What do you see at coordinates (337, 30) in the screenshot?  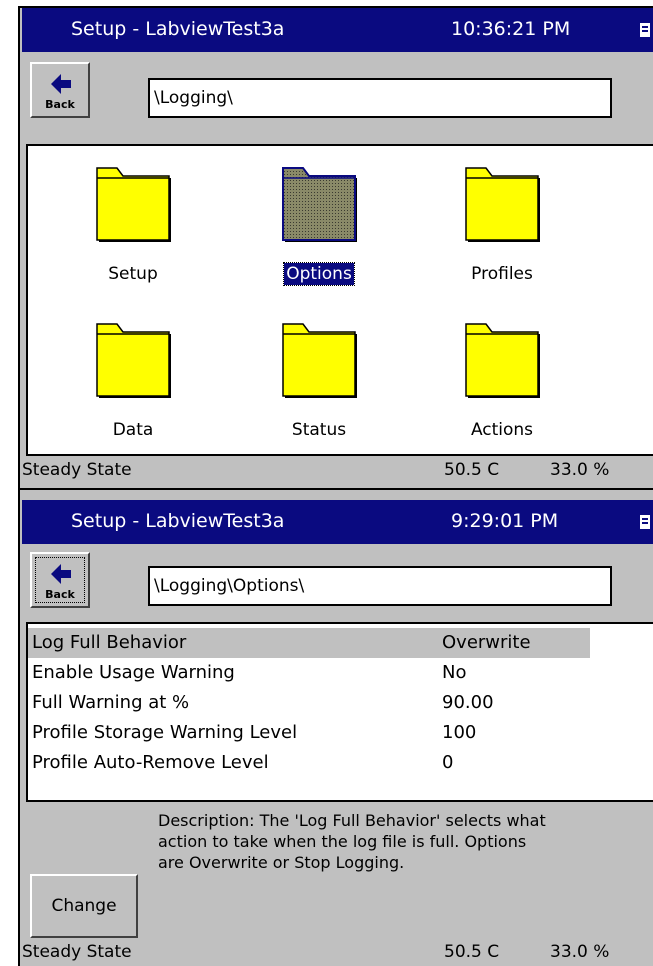 I see `title-bar: Setup - LabviewTest3a 10:36:21 PM` at bounding box center [337, 30].